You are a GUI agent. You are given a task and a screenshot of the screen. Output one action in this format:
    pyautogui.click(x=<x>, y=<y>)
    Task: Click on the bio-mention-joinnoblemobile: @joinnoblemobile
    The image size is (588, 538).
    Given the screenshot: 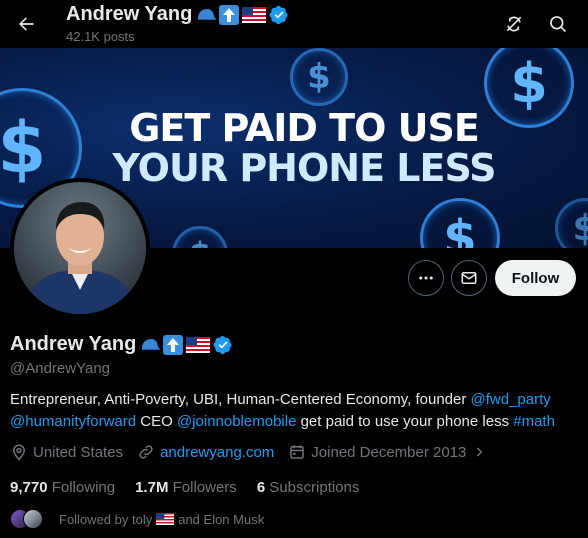 What is the action you would take?
    pyautogui.click(x=236, y=421)
    